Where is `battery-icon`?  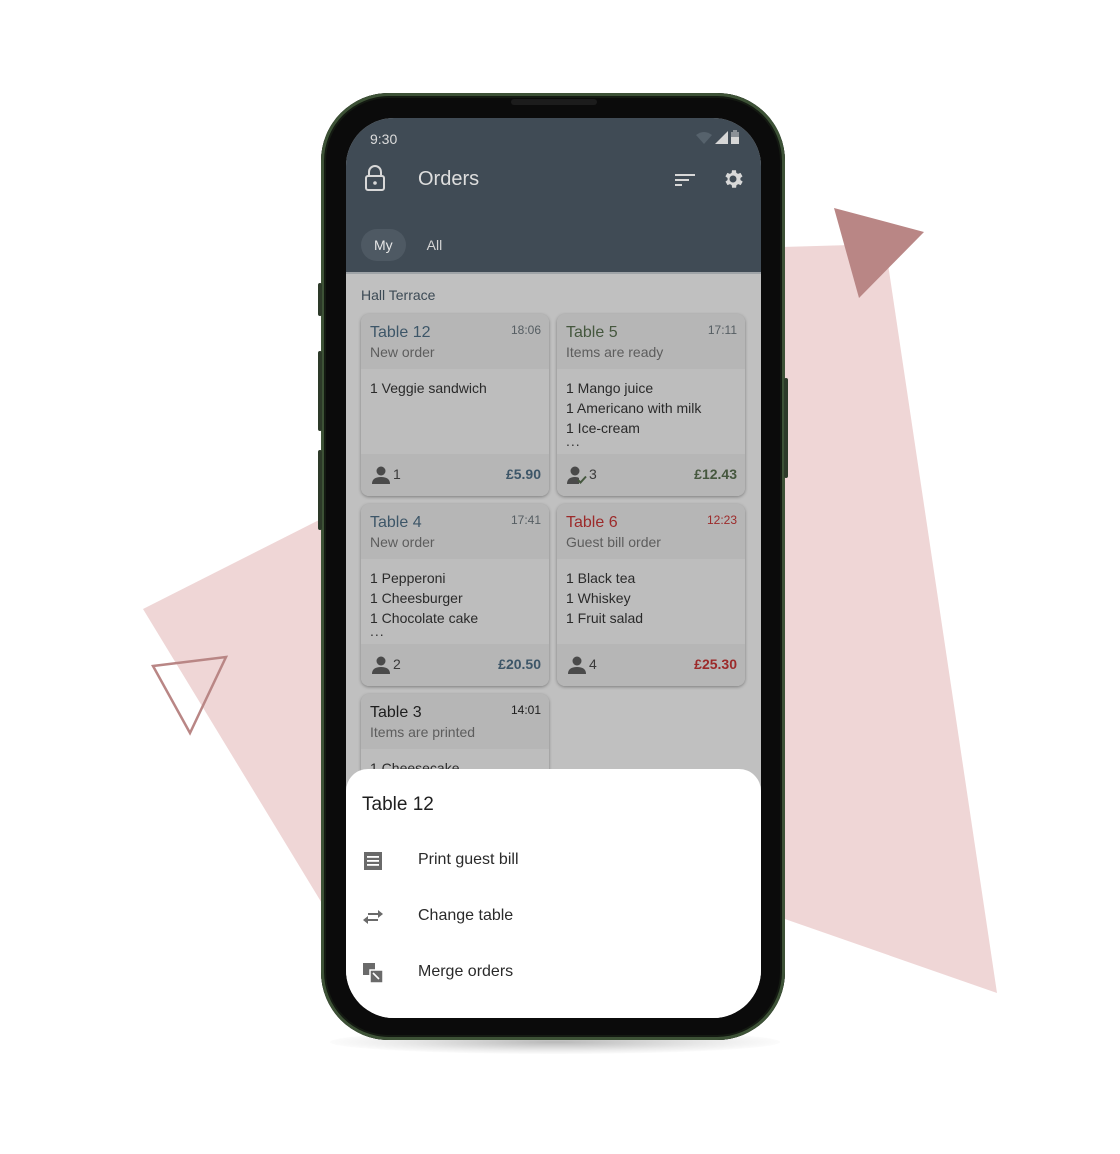
battery-icon is located at coordinates (735, 137).